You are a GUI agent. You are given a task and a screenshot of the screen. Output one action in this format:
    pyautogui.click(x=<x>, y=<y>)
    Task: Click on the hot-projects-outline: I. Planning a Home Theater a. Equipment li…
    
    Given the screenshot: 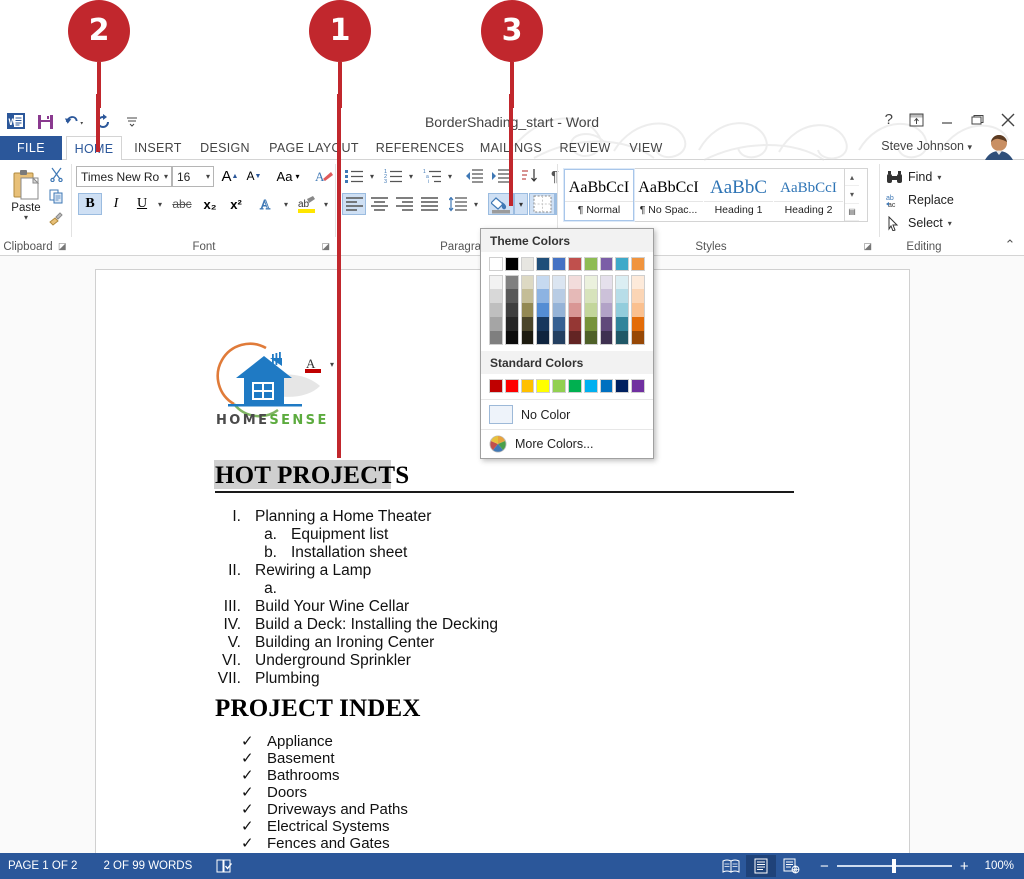 What is the action you would take?
    pyautogui.click(x=350, y=598)
    